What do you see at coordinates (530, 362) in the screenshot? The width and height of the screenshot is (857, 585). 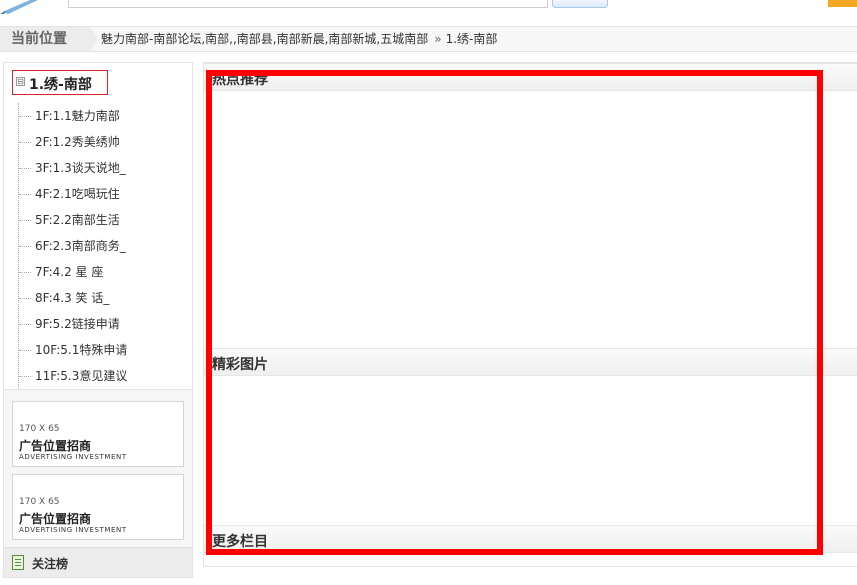 I see `section-header-pictures: 精彩图片` at bounding box center [530, 362].